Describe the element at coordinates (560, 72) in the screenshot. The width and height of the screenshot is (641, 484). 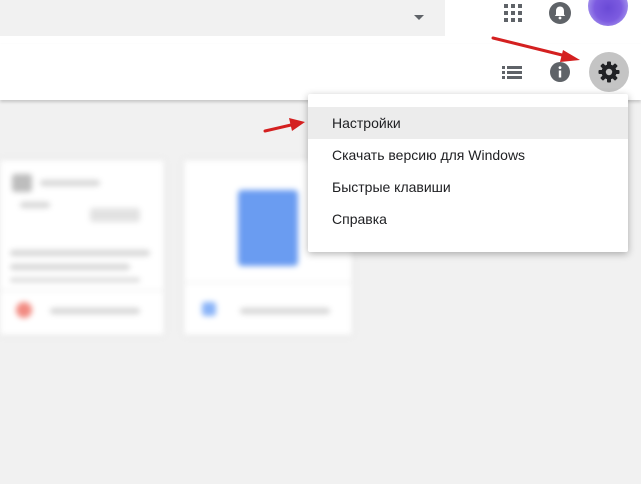
I see `info-icon` at that location.